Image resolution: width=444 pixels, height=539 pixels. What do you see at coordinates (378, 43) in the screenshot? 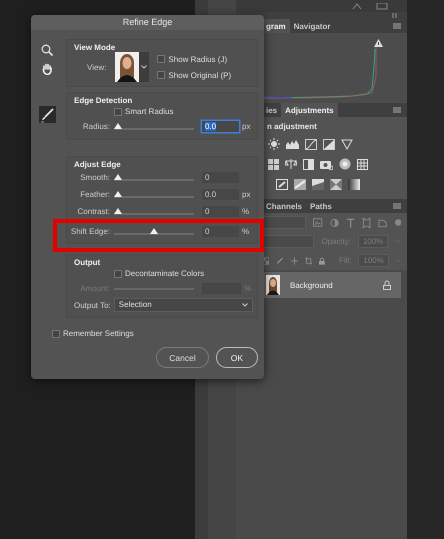
I see `warning-icon` at bounding box center [378, 43].